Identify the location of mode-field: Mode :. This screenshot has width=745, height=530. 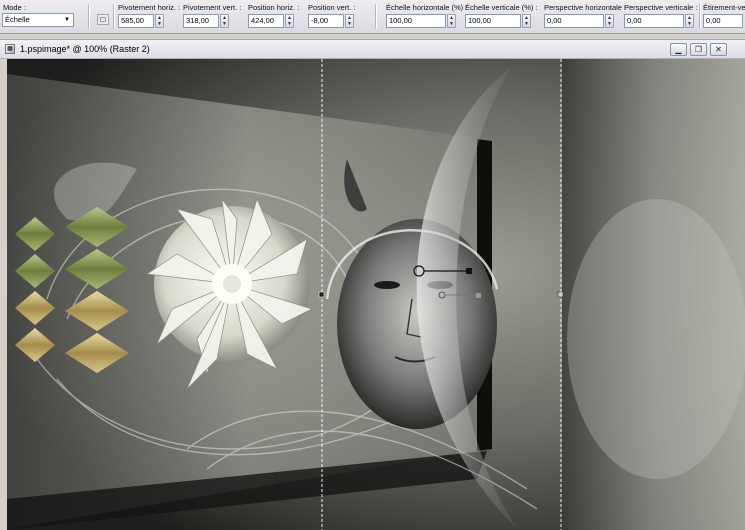
(14, 7).